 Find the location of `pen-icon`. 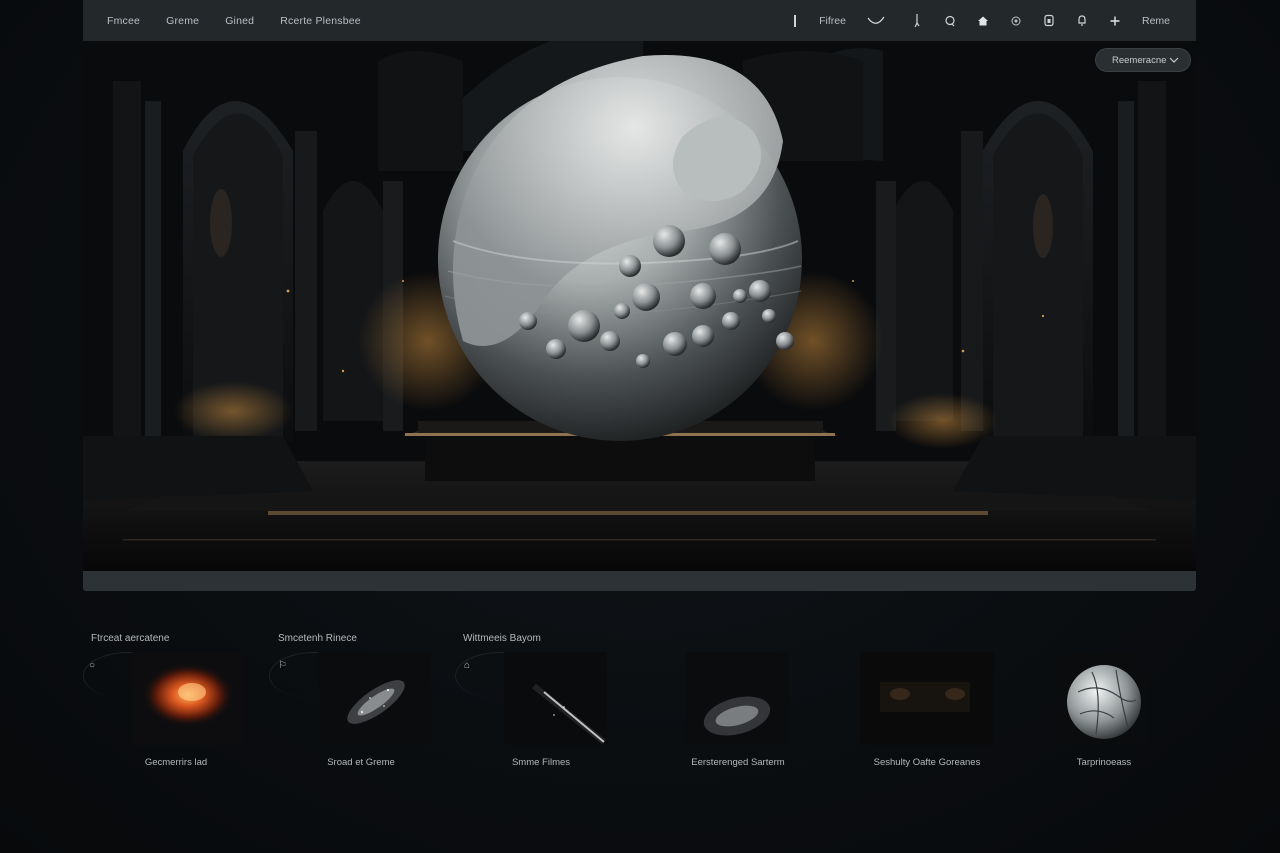

pen-icon is located at coordinates (917, 21).